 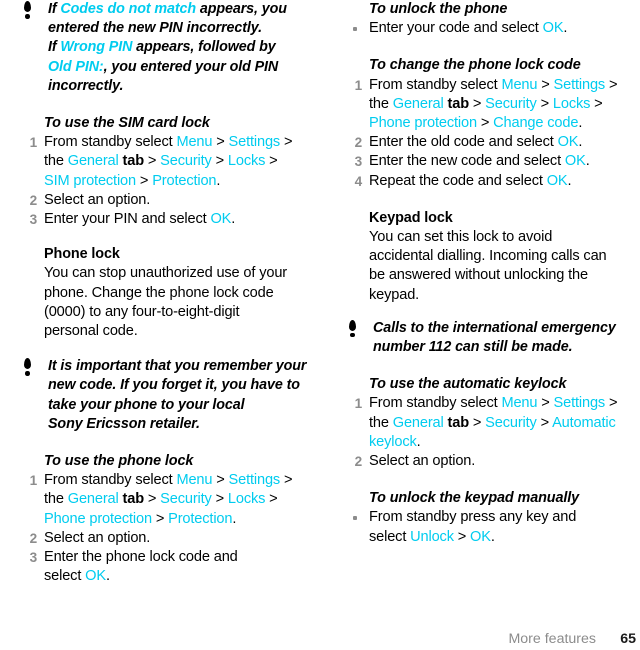 I want to click on step-number: 4, so click(x=358, y=181).